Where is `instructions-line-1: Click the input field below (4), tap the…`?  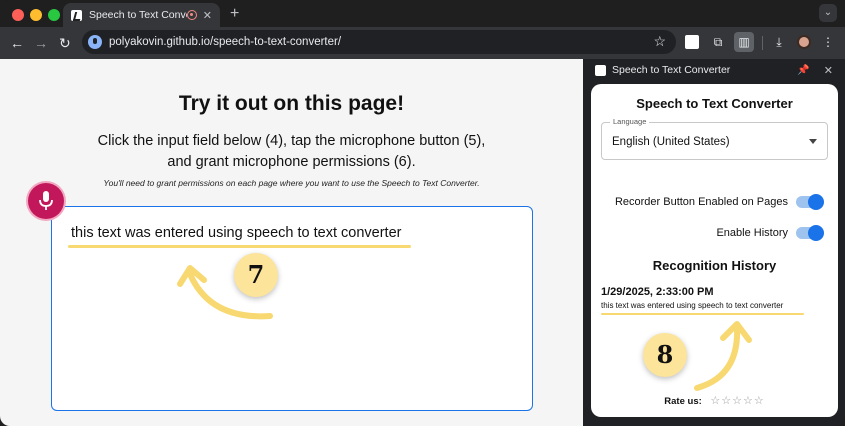 instructions-line-1: Click the input field below (4), tap the… is located at coordinates (291, 141).